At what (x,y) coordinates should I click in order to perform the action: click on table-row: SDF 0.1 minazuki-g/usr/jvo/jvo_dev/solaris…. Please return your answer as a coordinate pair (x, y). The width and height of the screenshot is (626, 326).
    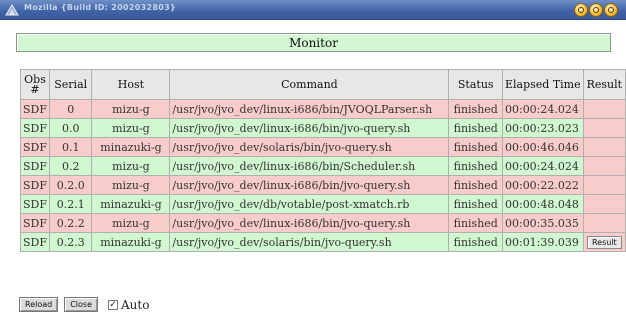
    Looking at the image, I should click on (323, 147).